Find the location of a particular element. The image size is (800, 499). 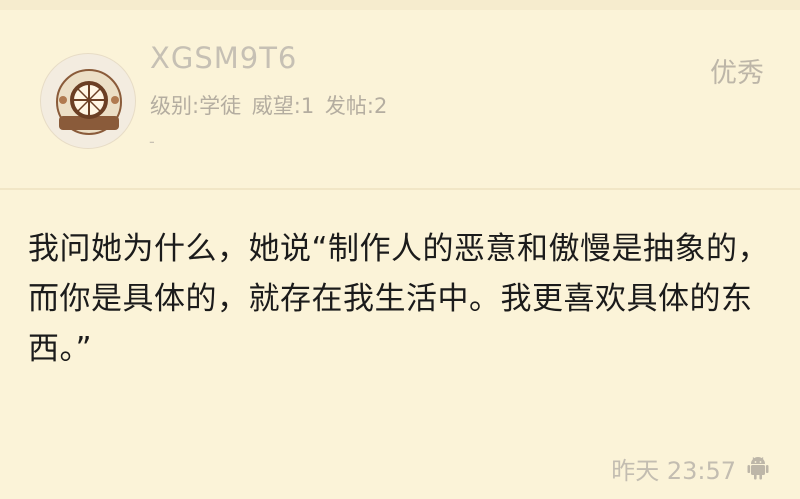

user-prestige: 威望:1 is located at coordinates (283, 106).